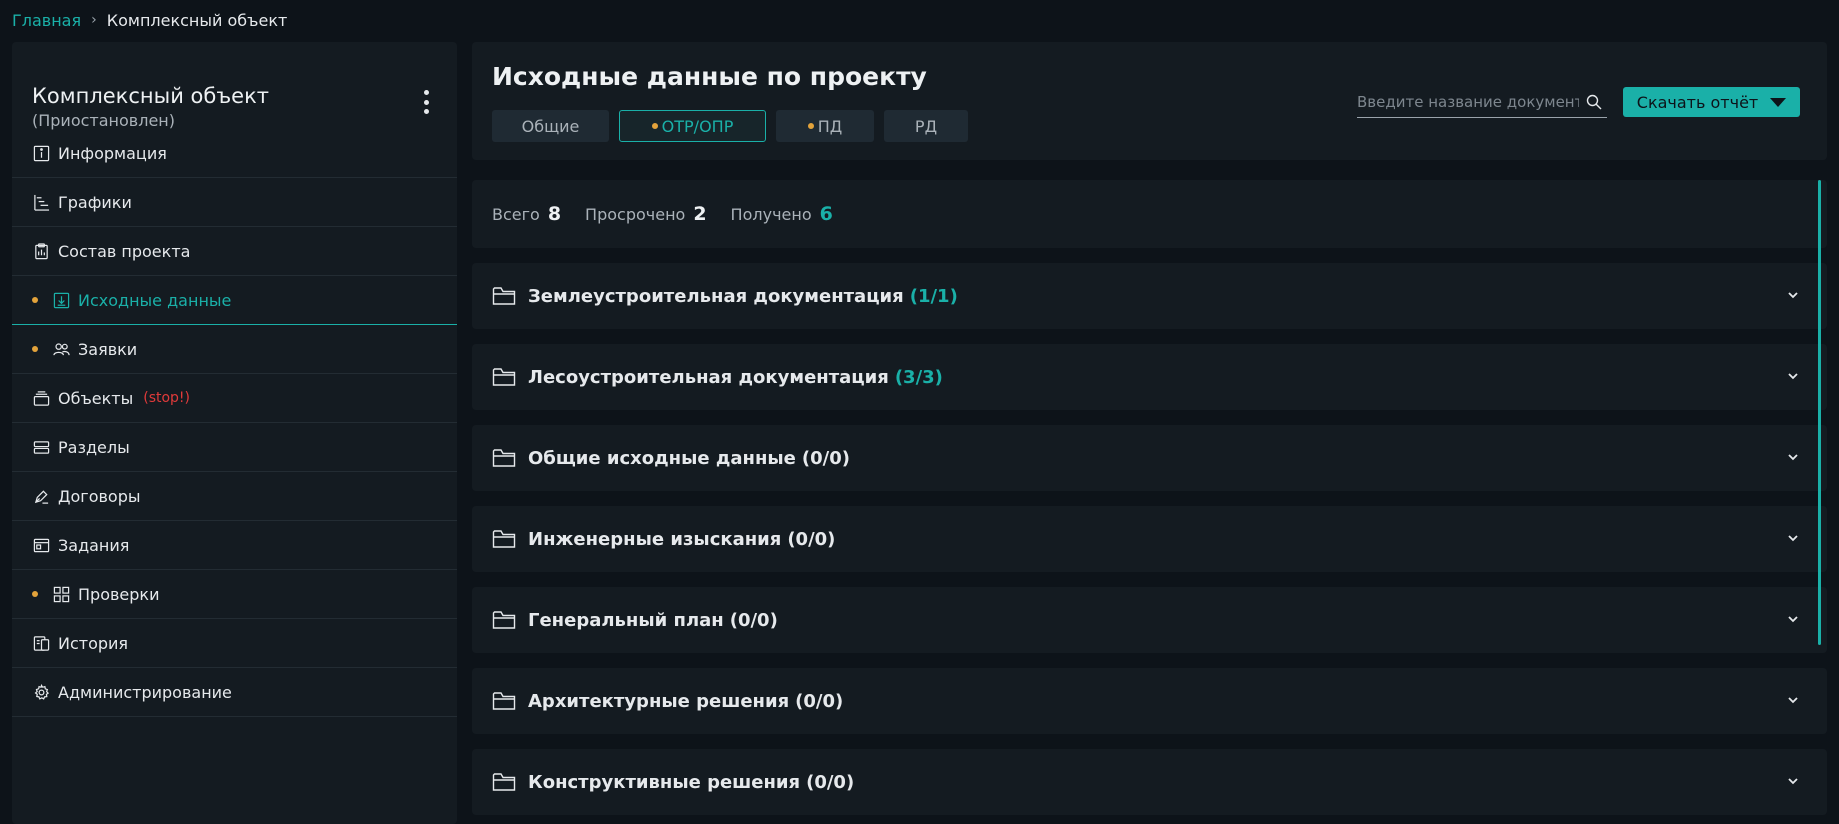 The image size is (1839, 824). What do you see at coordinates (662, 458) in the screenshot?
I see `section-title: Общие исходные данные` at bounding box center [662, 458].